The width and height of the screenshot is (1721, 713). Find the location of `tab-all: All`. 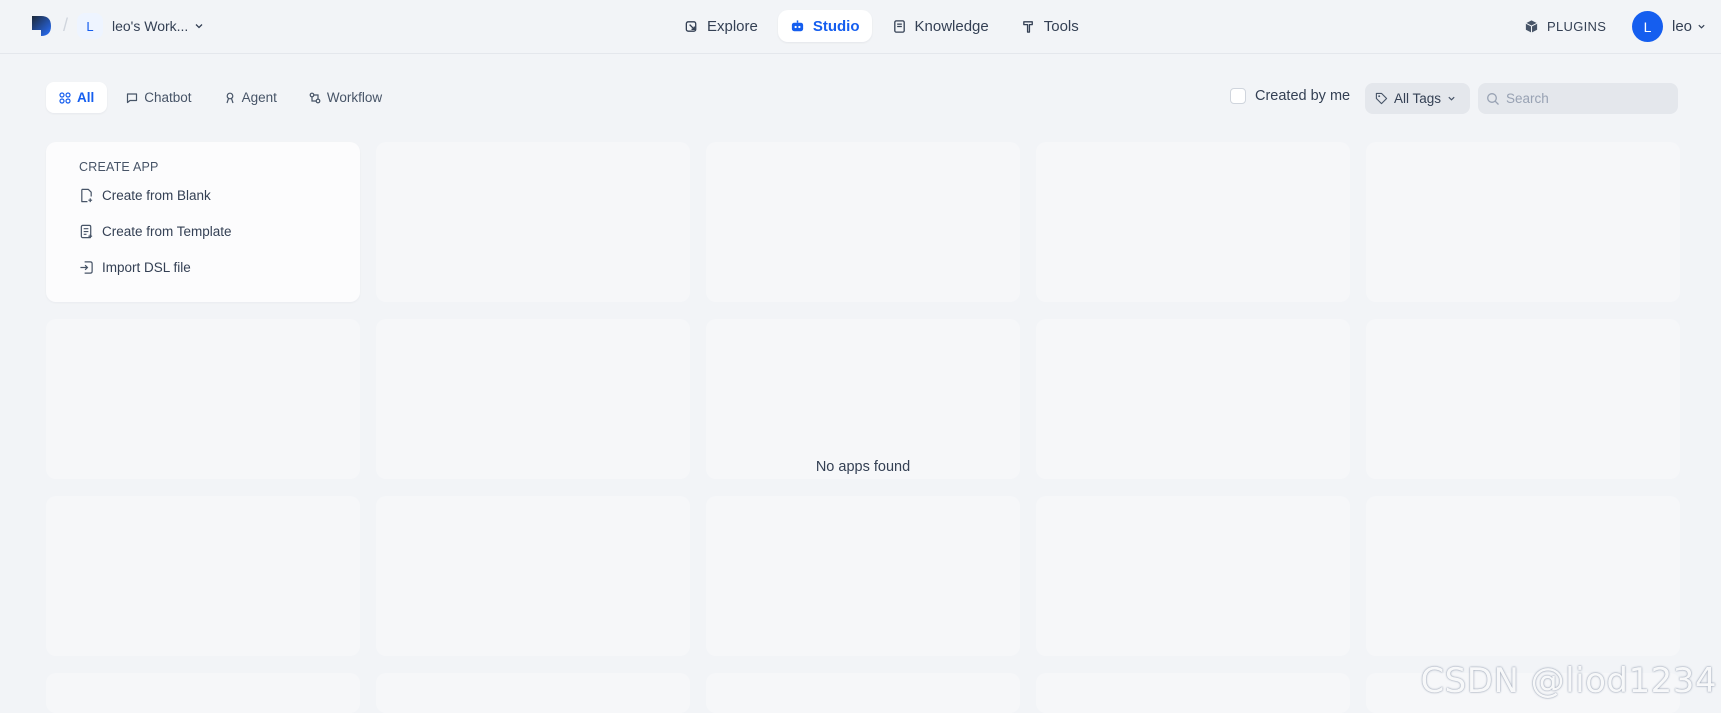

tab-all: All is located at coordinates (77, 97).